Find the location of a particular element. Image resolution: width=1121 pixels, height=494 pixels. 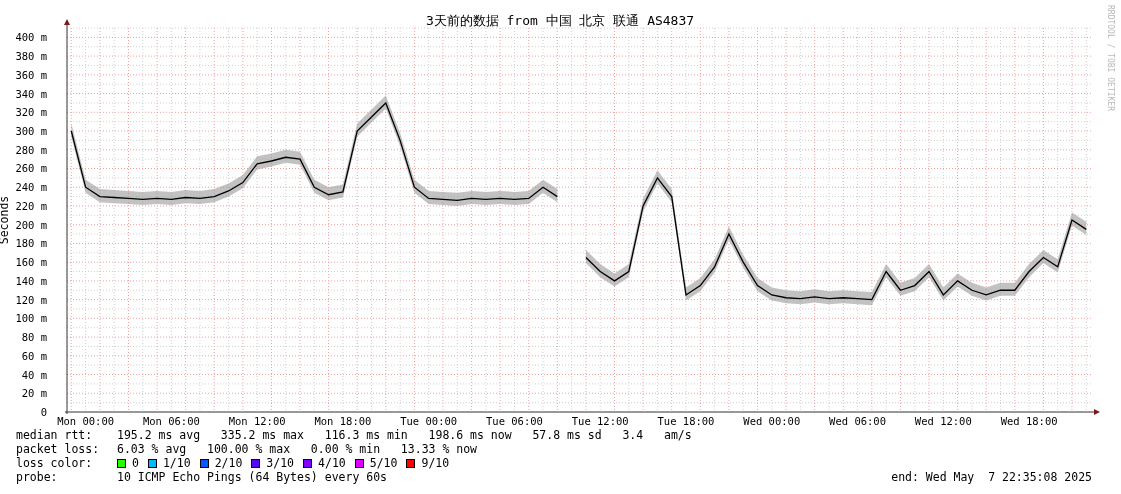

y-tick-label: 240 m is located at coordinates (31, 187).